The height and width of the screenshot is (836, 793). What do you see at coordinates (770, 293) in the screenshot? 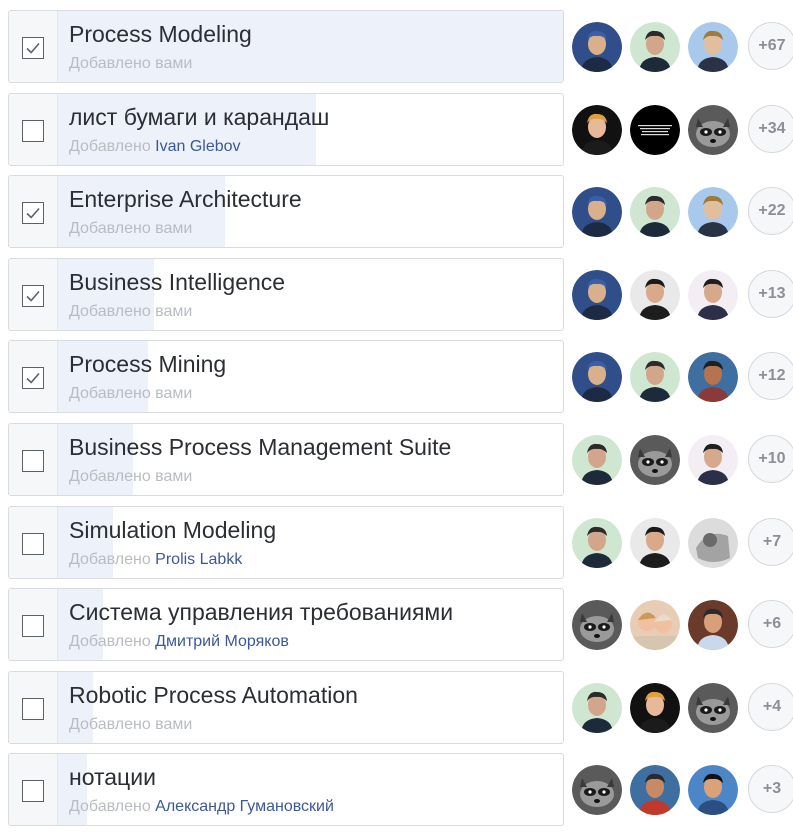
I see `more-endorsers-button: +13` at bounding box center [770, 293].